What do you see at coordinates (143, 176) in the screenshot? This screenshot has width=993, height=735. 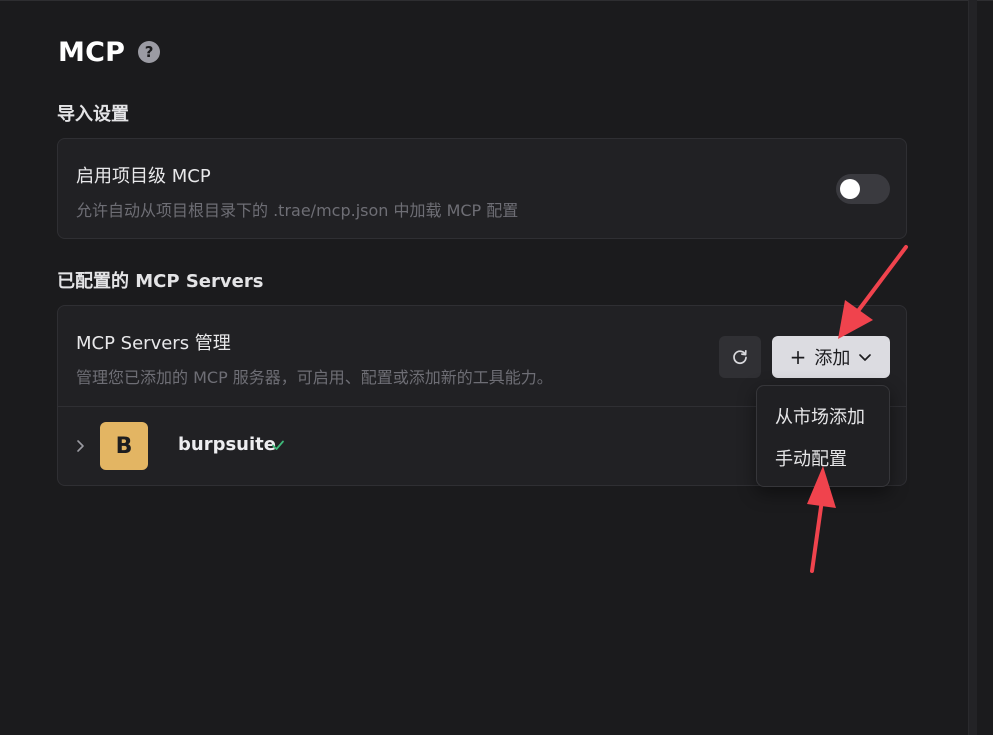 I see `project-mcp-title: 启用项目级 MCP` at bounding box center [143, 176].